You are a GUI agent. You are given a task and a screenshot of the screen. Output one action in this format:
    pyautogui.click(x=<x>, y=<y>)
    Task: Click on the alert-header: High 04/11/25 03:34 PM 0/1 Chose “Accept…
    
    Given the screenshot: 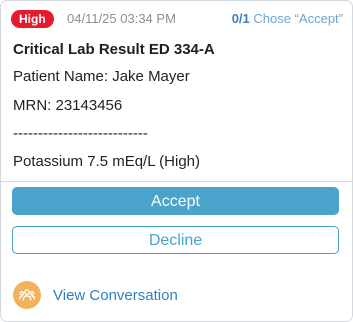 What is the action you would take?
    pyautogui.click(x=176, y=18)
    